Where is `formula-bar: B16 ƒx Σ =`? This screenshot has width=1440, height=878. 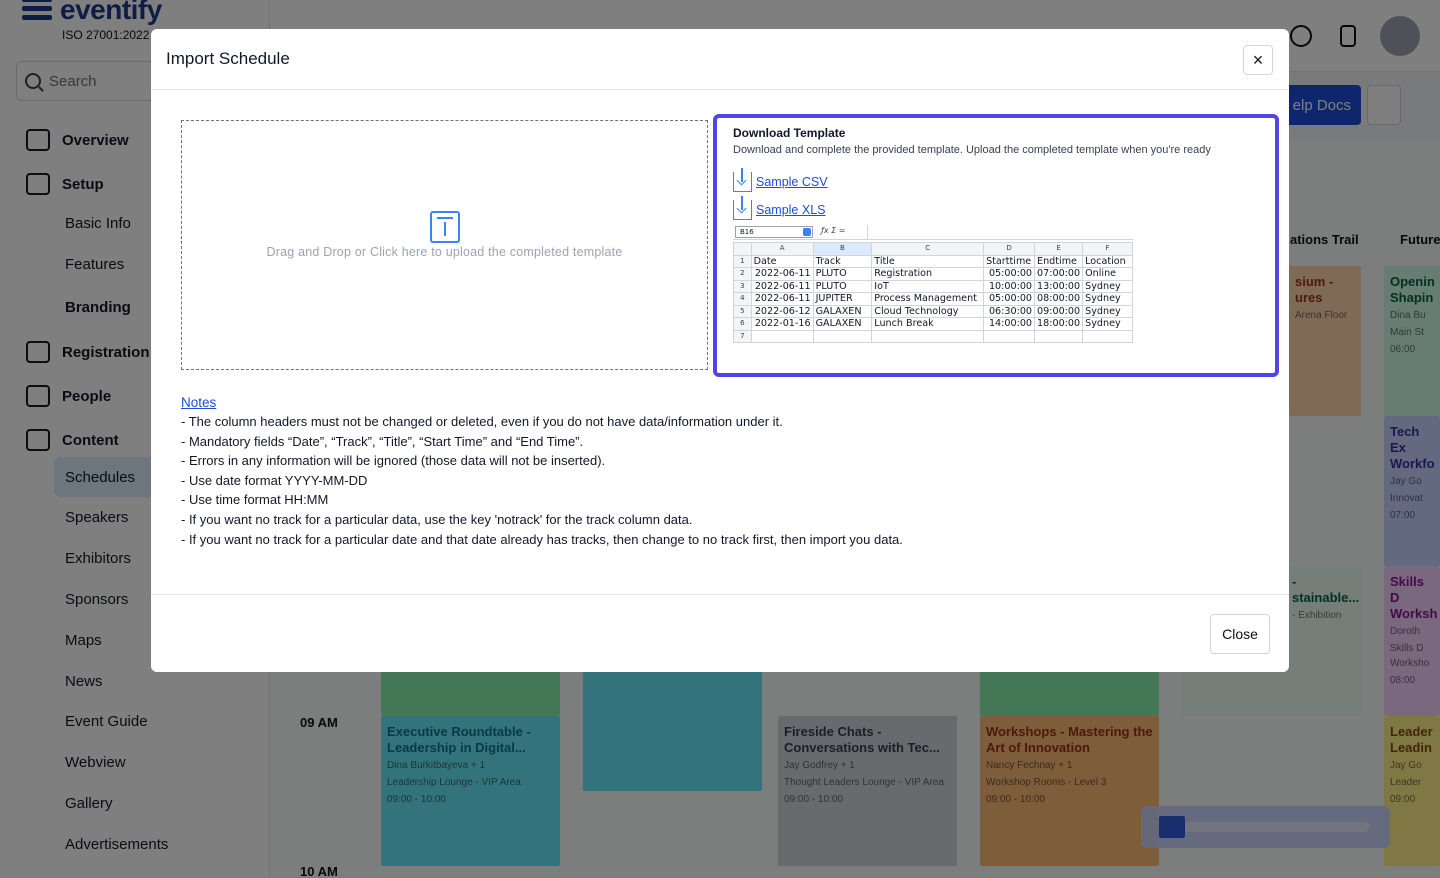
formula-bar: B16 ƒx Σ = is located at coordinates (933, 232).